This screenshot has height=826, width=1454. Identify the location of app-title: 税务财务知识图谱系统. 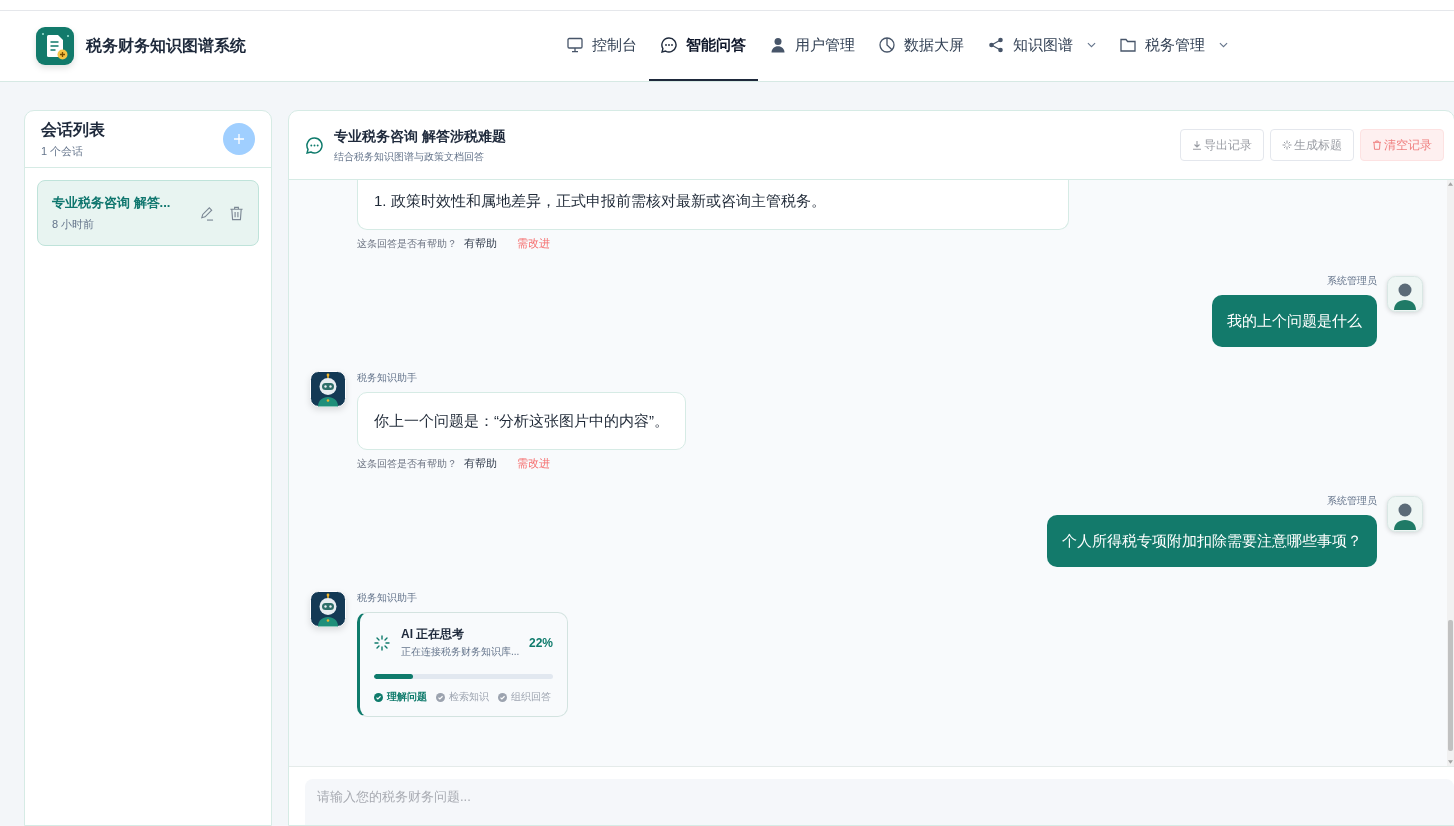
(166, 46).